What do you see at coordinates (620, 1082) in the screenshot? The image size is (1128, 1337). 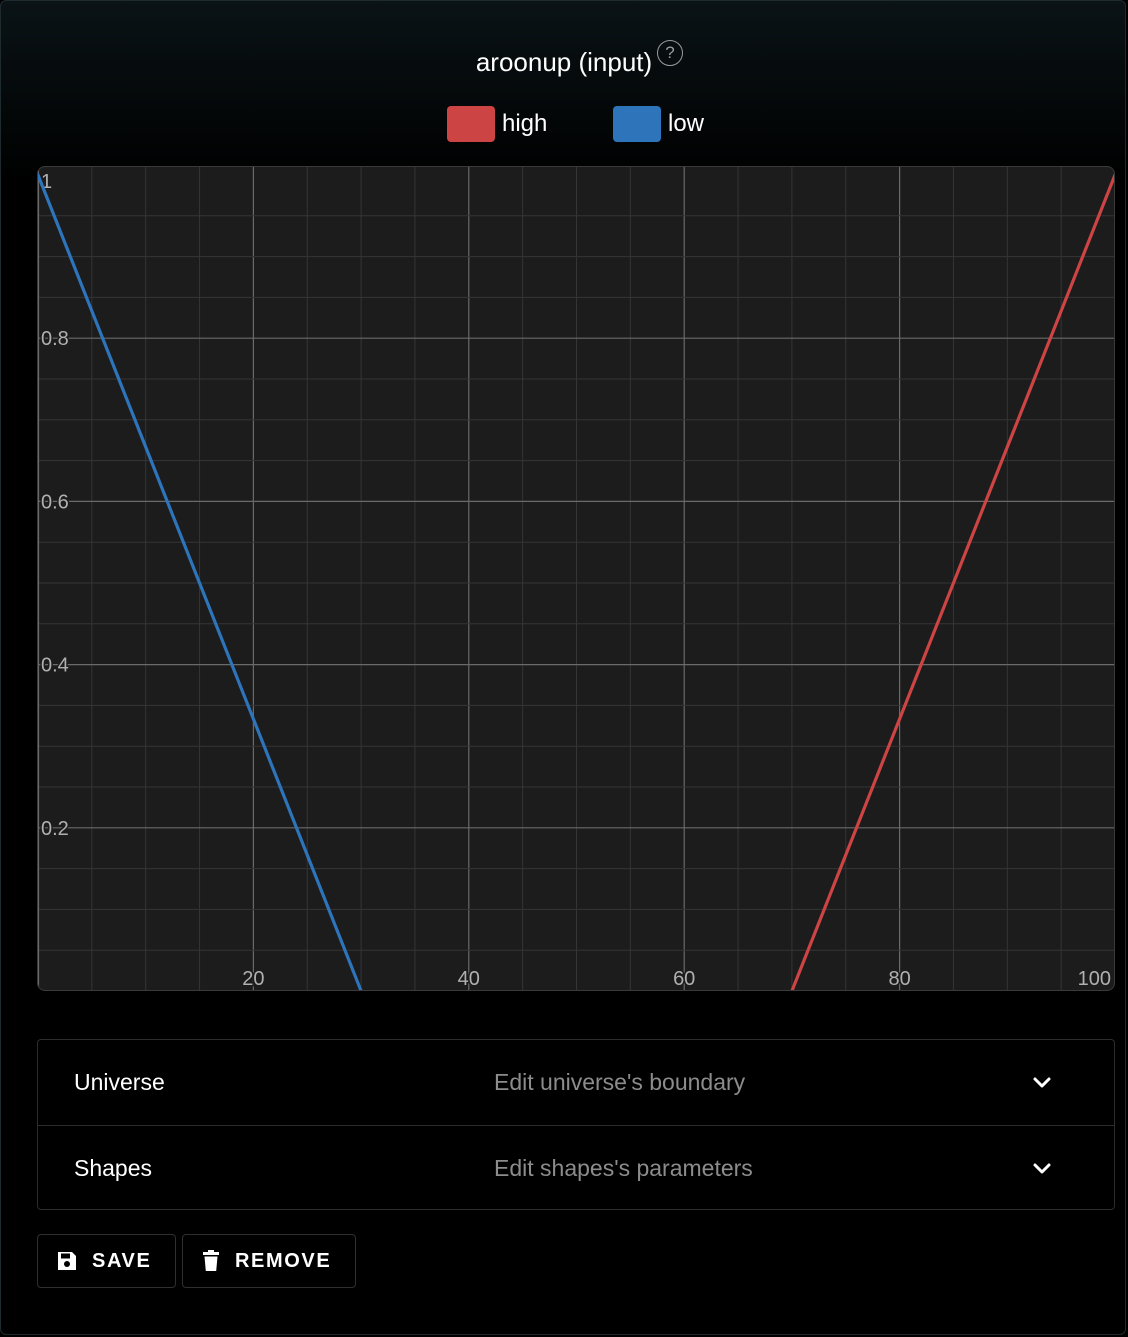 I see `accordion-universe-subtitle: Edit universe's boundary` at bounding box center [620, 1082].